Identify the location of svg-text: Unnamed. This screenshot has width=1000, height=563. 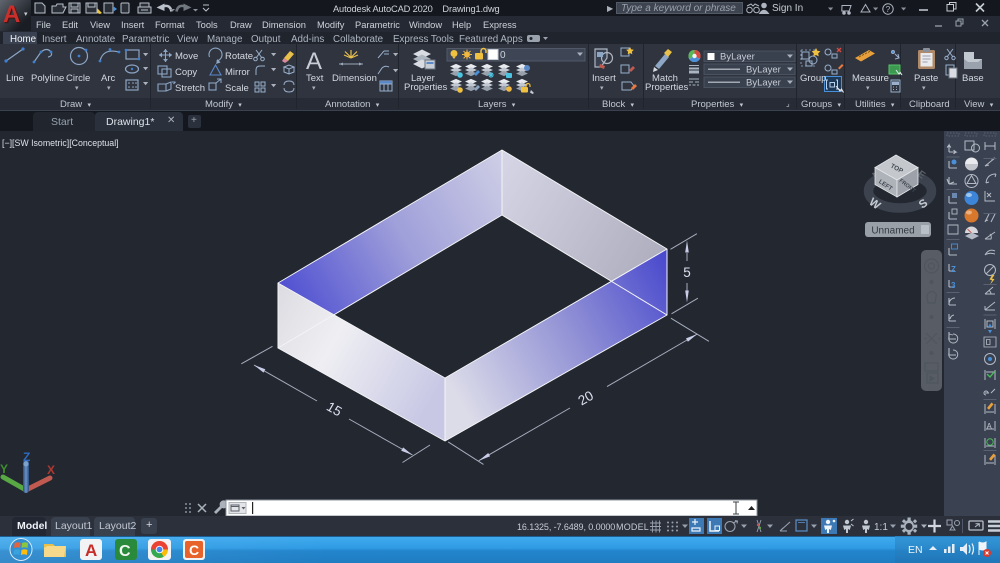
(892, 231).